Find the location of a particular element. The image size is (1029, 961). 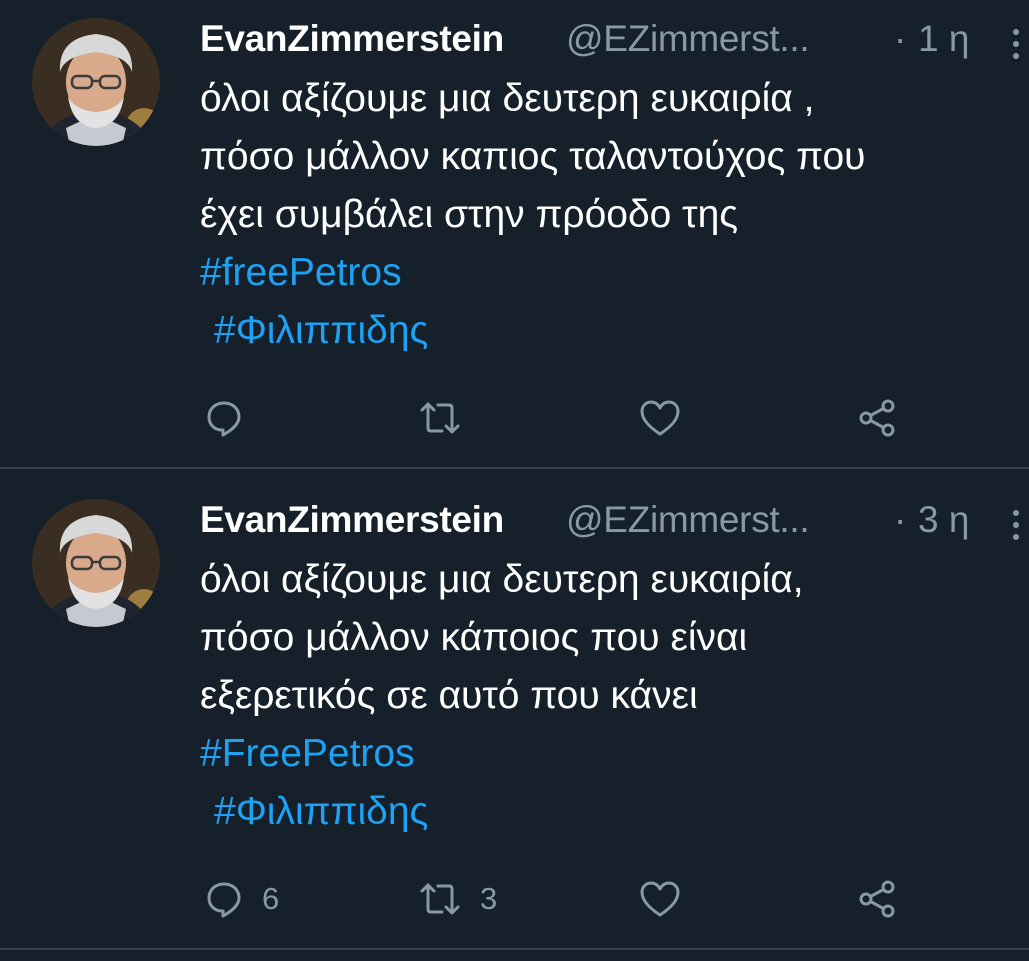

tweet-text-line: όλοι αξίζουμε μια δευτερη ευκαιρία, is located at coordinates (502, 579).